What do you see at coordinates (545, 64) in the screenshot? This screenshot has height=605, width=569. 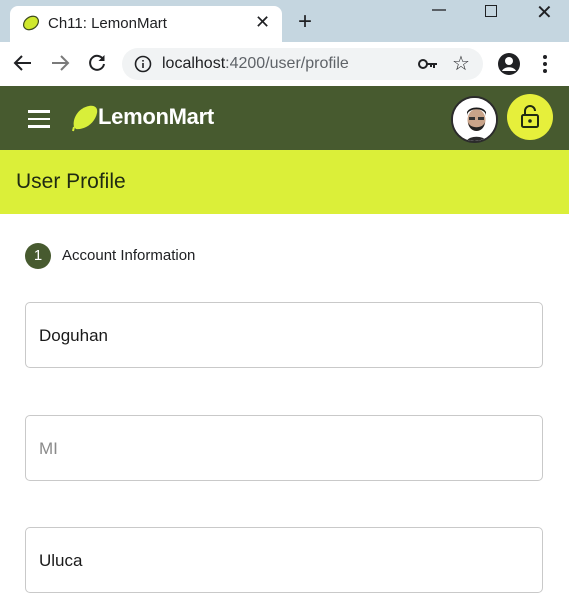 I see `browser-menu-icon` at bounding box center [545, 64].